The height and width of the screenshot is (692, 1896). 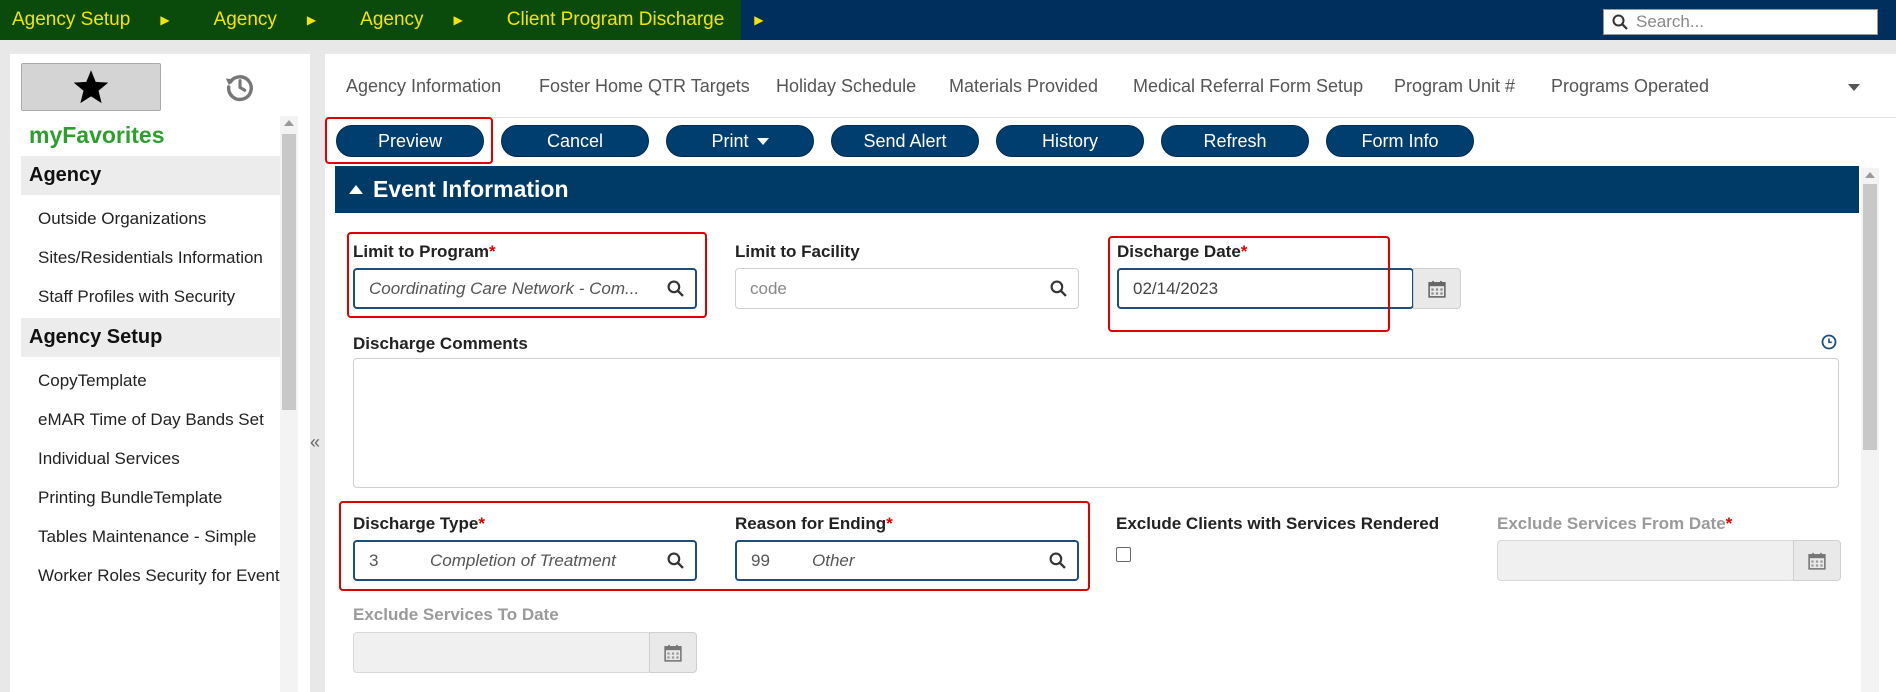 I want to click on star-icon, so click(x=91, y=87).